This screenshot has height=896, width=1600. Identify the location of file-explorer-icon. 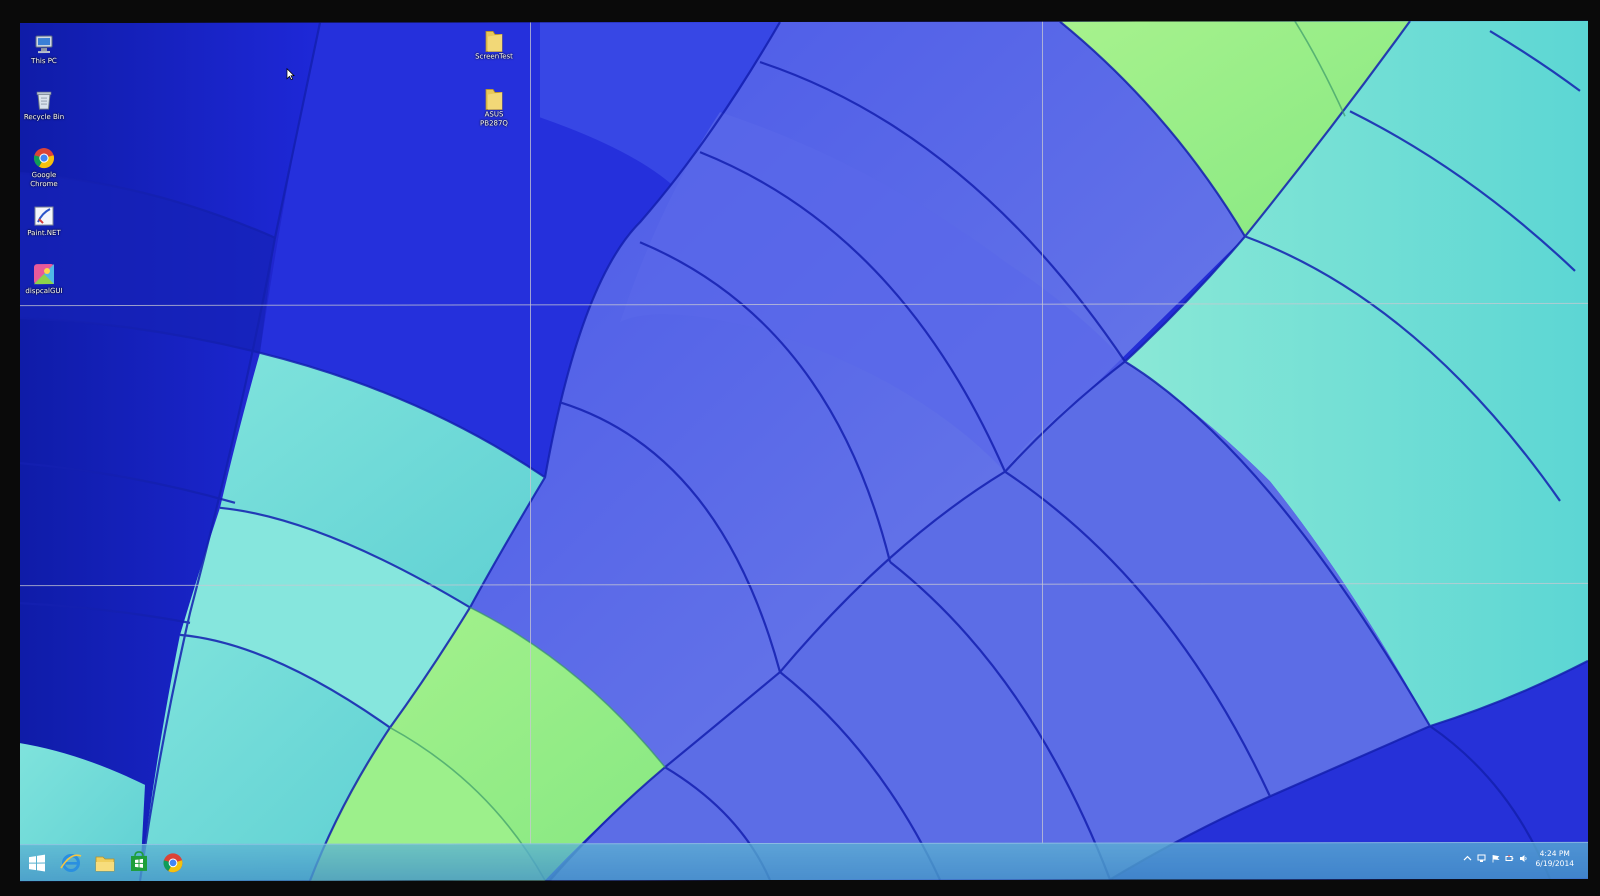
(105, 864).